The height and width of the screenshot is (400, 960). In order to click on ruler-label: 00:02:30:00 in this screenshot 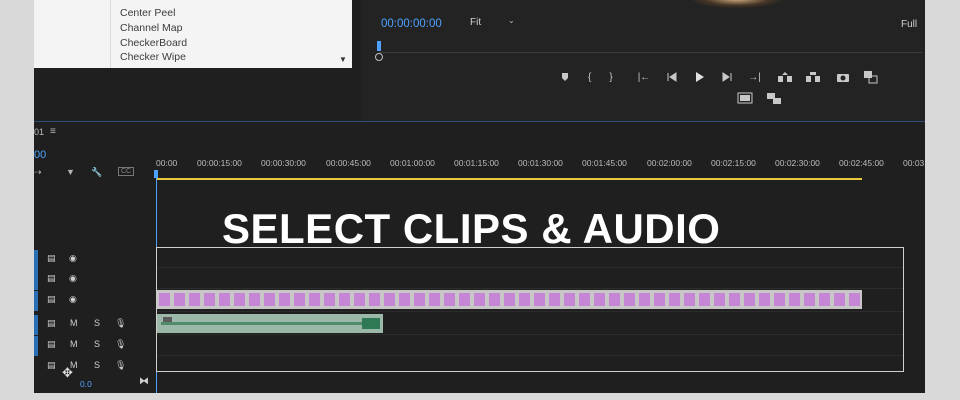, I will do `click(797, 163)`.